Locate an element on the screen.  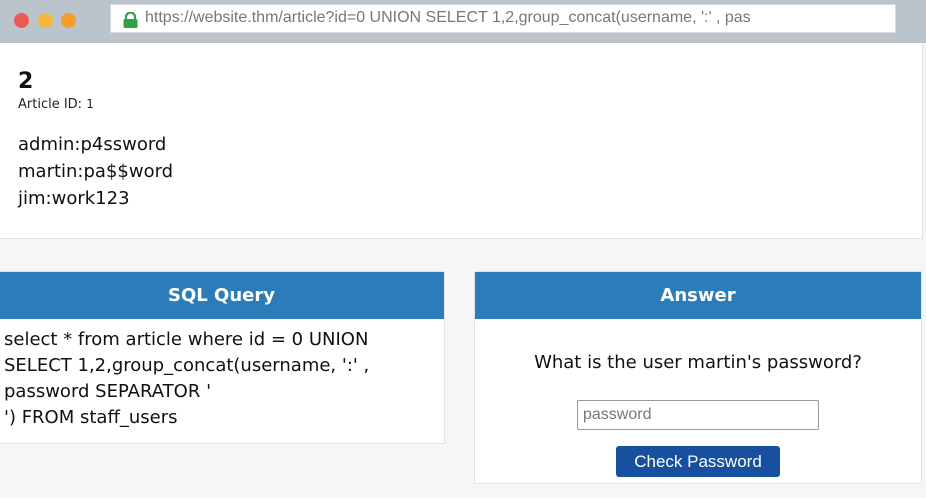
article-id-label: Article ID: is located at coordinates (52, 104).